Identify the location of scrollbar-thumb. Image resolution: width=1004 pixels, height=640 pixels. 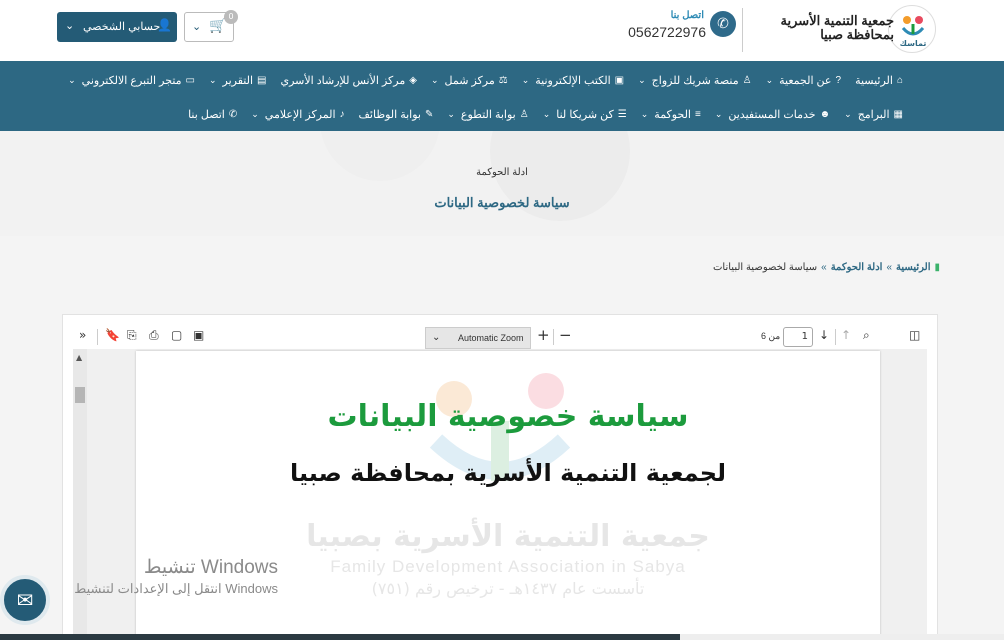
(80, 395).